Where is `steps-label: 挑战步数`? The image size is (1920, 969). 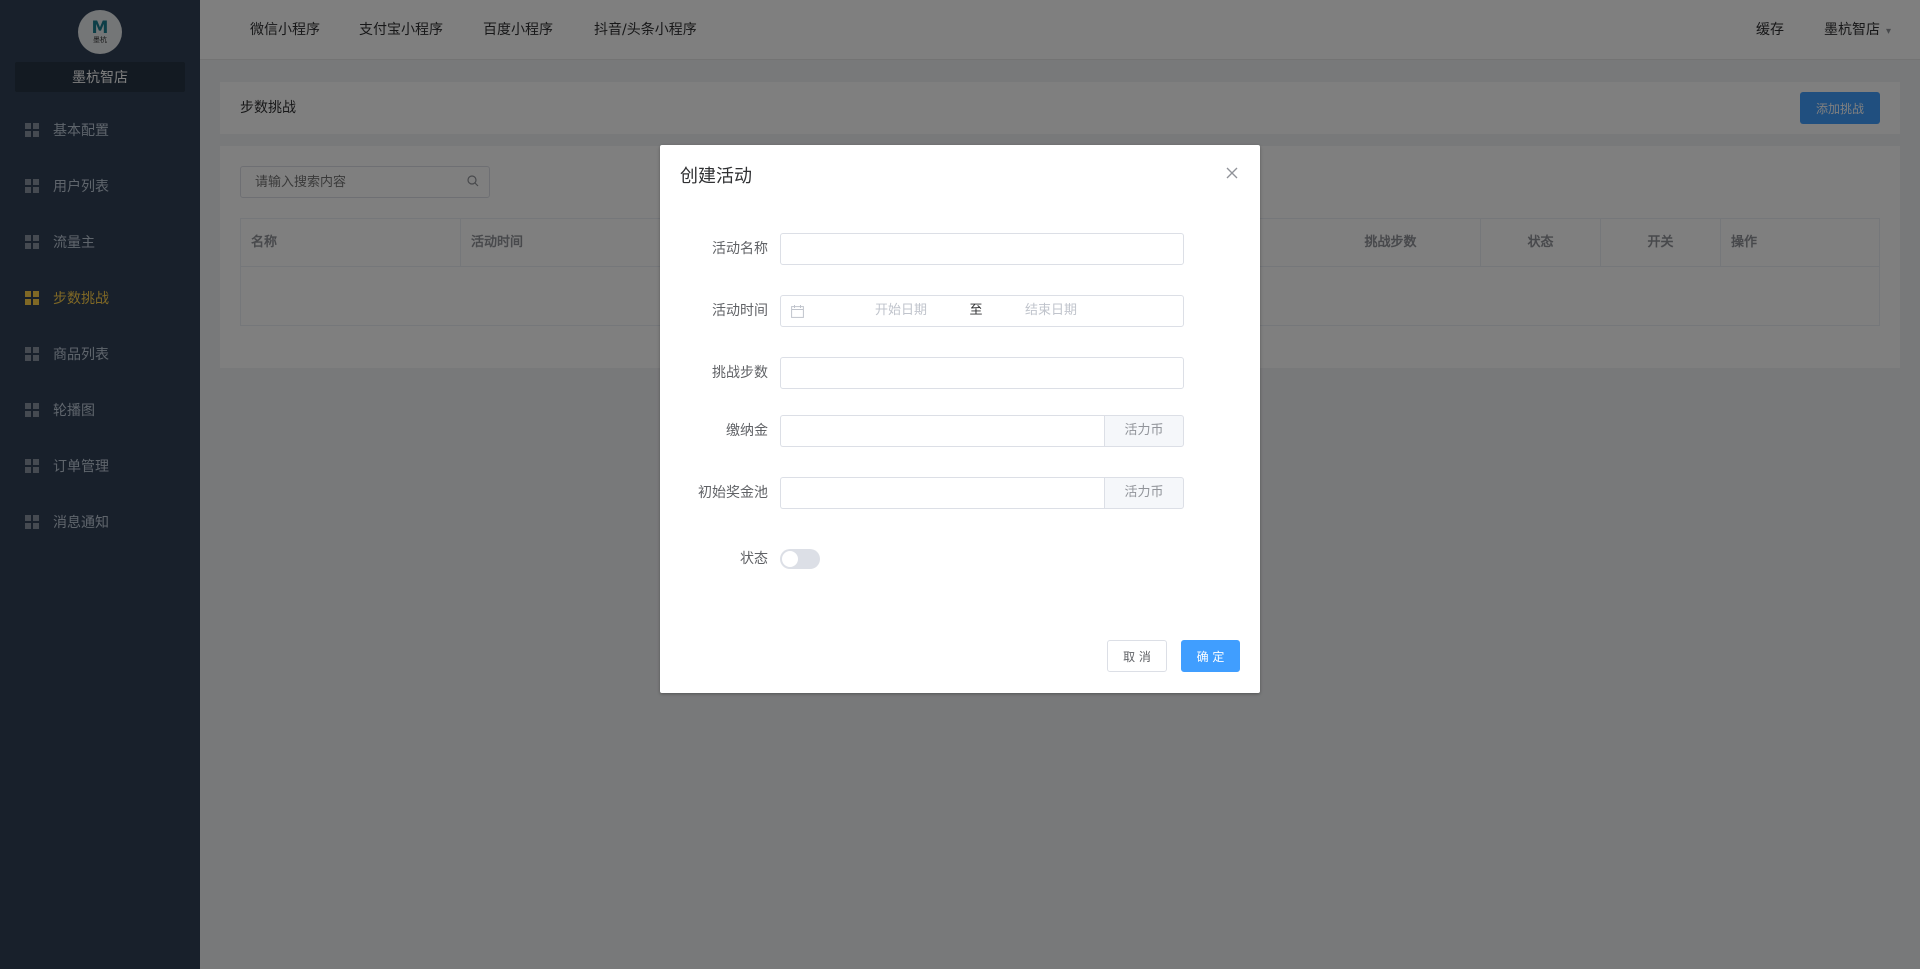
steps-label: 挑战步数 is located at coordinates (740, 373).